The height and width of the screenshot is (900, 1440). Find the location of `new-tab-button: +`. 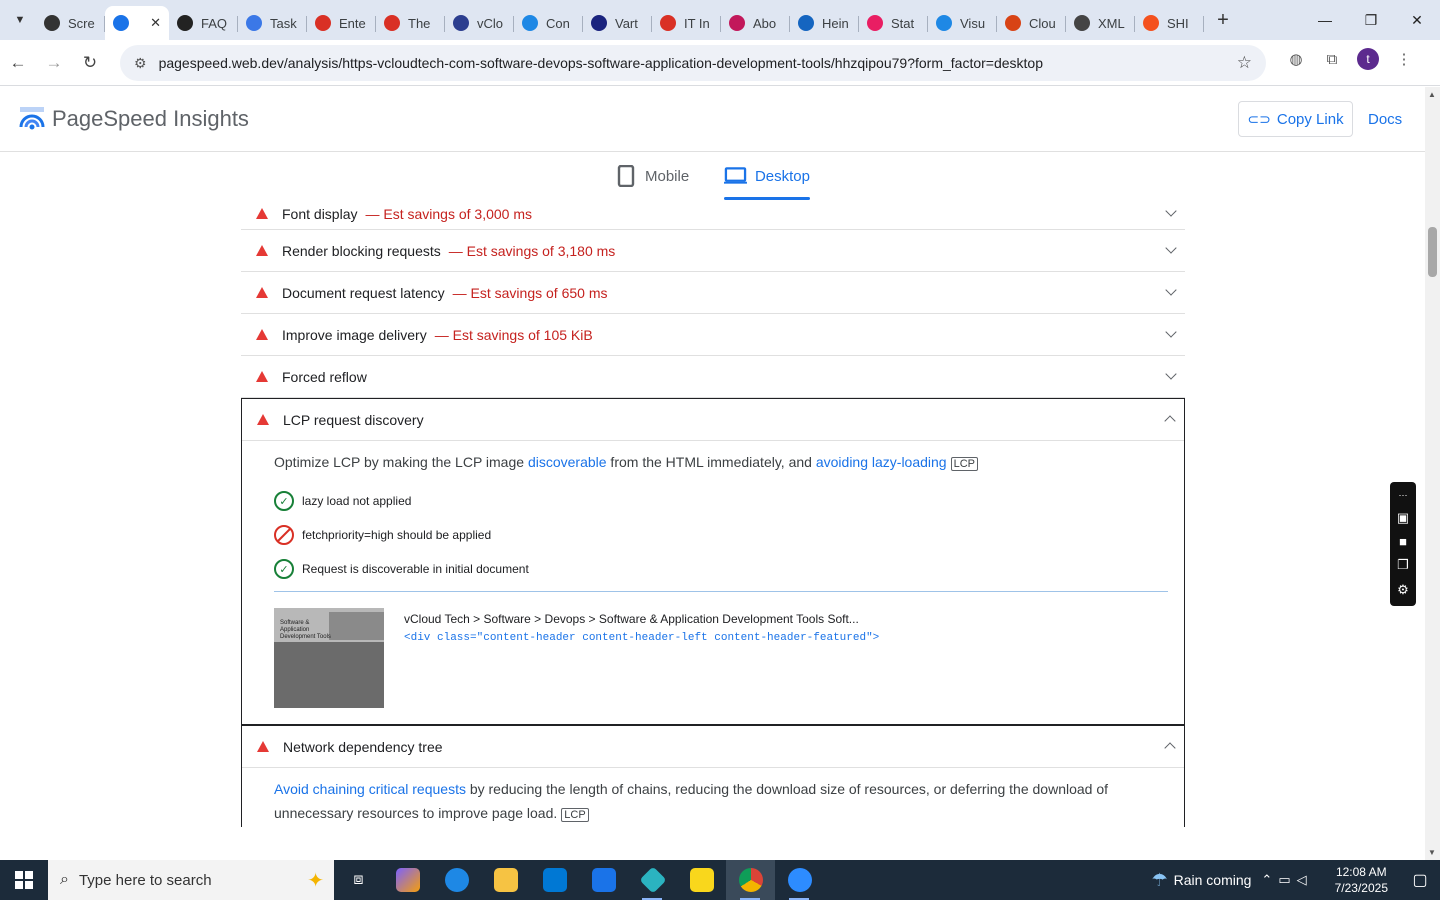

new-tab-button: + is located at coordinates (1223, 20).